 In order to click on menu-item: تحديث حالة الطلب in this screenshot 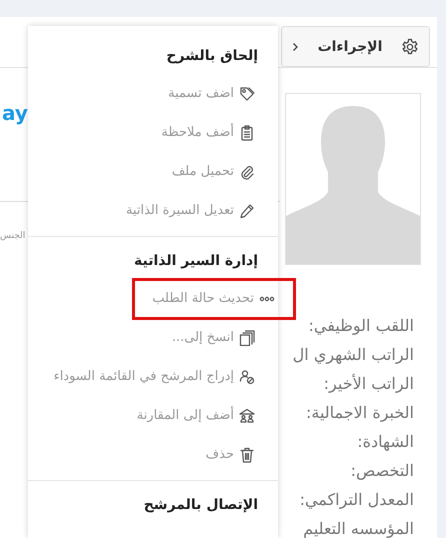, I will do `click(214, 299)`.